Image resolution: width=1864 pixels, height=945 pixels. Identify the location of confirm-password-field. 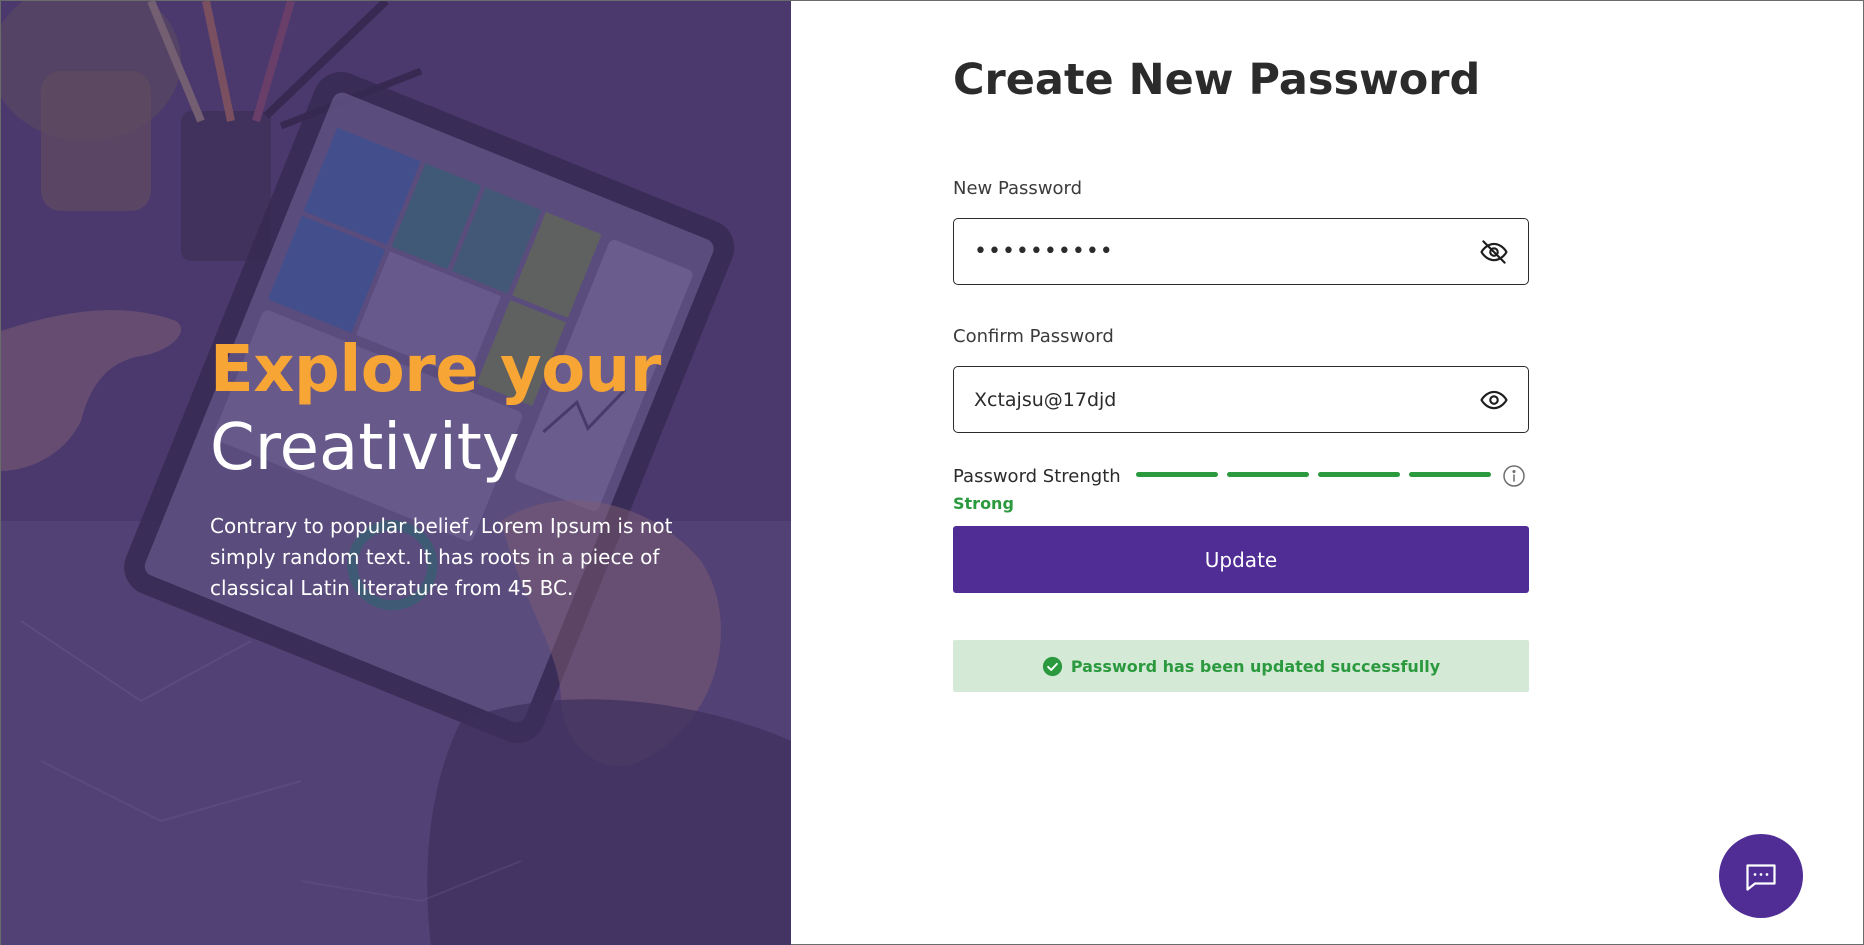
(1241, 399).